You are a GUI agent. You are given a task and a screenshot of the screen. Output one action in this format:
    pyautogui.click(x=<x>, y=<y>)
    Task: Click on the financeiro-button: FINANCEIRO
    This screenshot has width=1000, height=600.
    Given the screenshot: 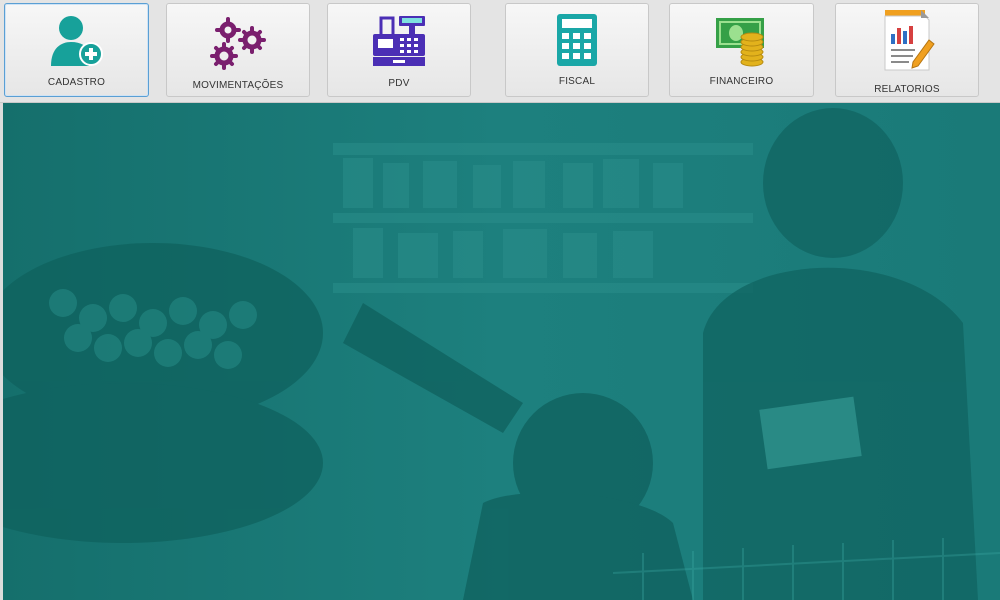 What is the action you would take?
    pyautogui.click(x=741, y=50)
    